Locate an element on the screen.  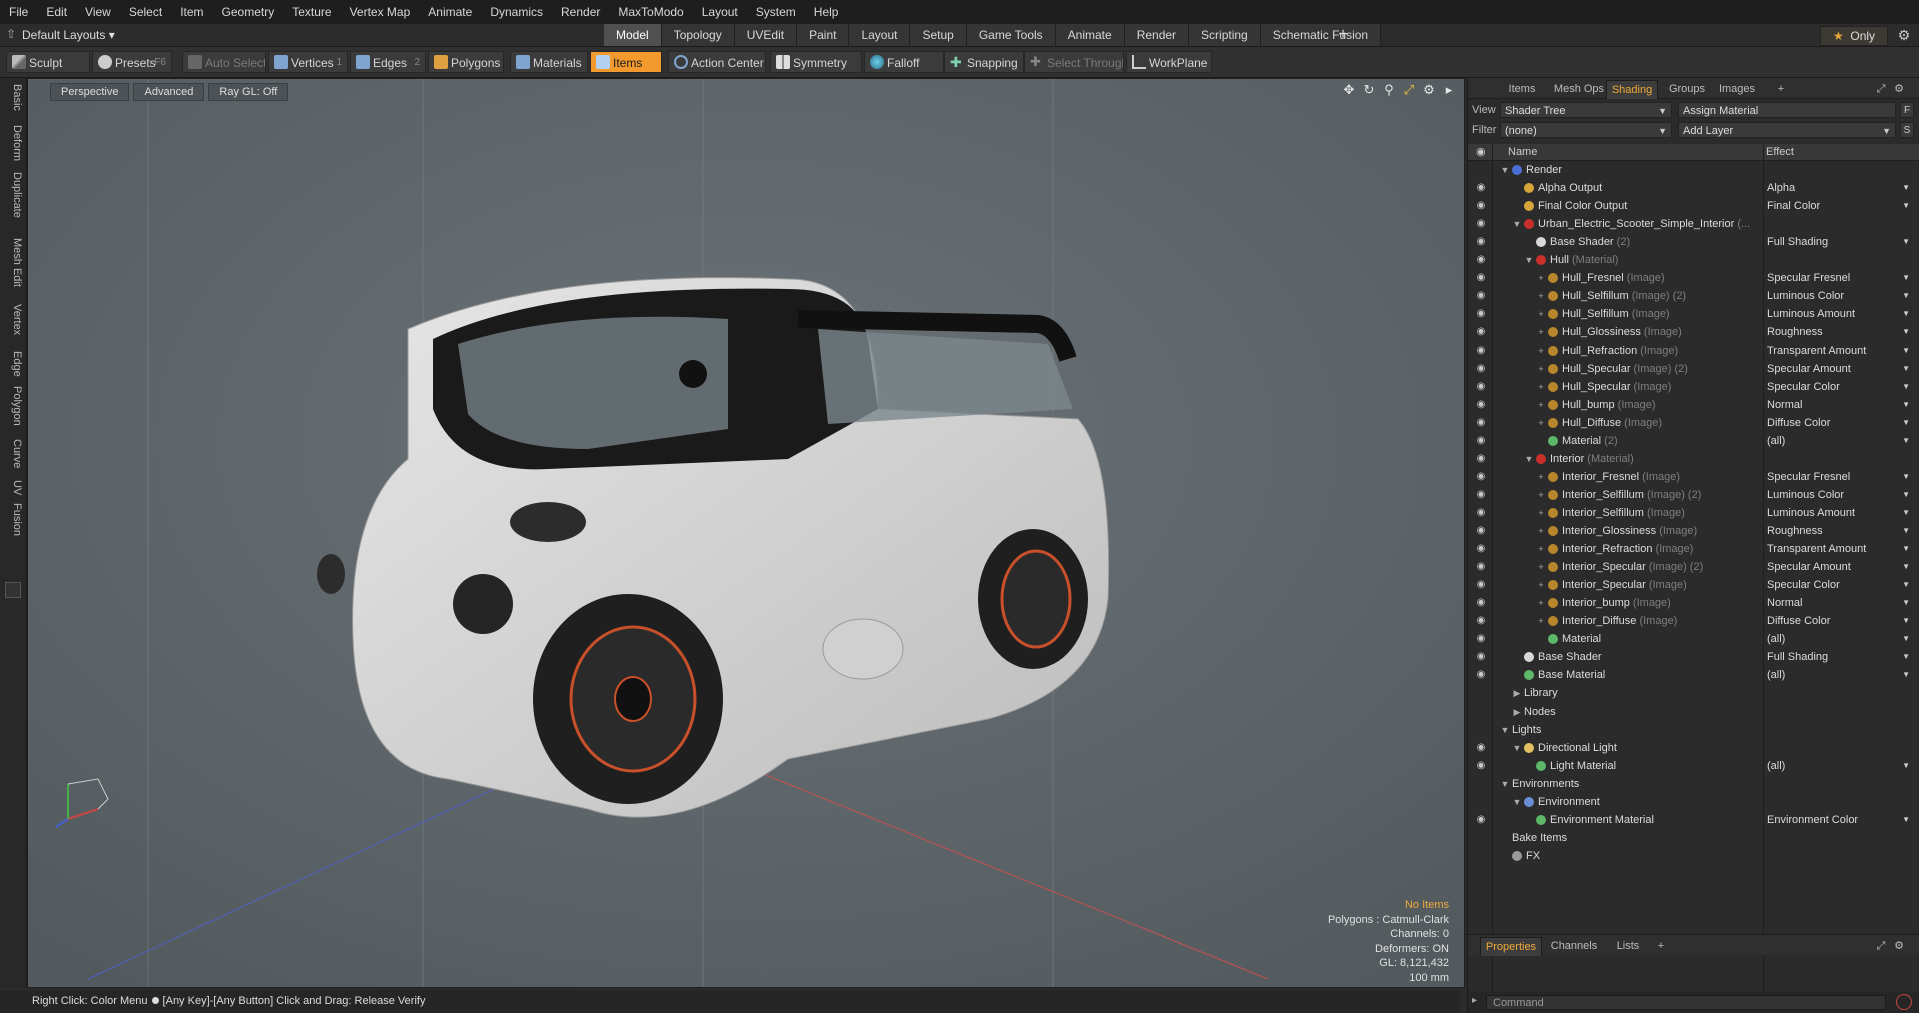
shader-tree-row: ◉ + Interior_Diffuse (Image) Diffuse Color ▼ is located at coordinates (1693, 621).